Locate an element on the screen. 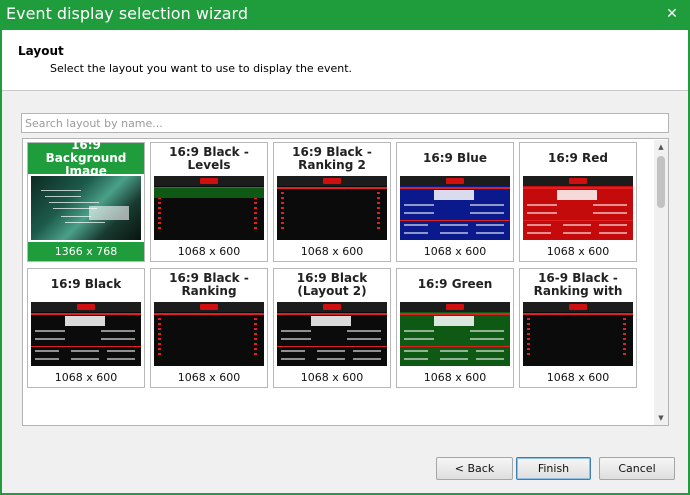  thumbnail-green-band is located at coordinates (209, 193).